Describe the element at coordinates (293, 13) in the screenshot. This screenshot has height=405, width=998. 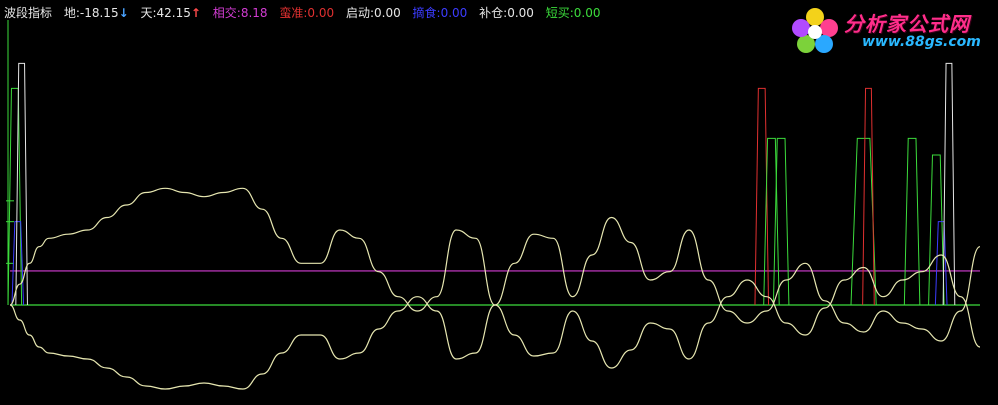
I see `legend-label-manzhun: 蛮准:` at that location.